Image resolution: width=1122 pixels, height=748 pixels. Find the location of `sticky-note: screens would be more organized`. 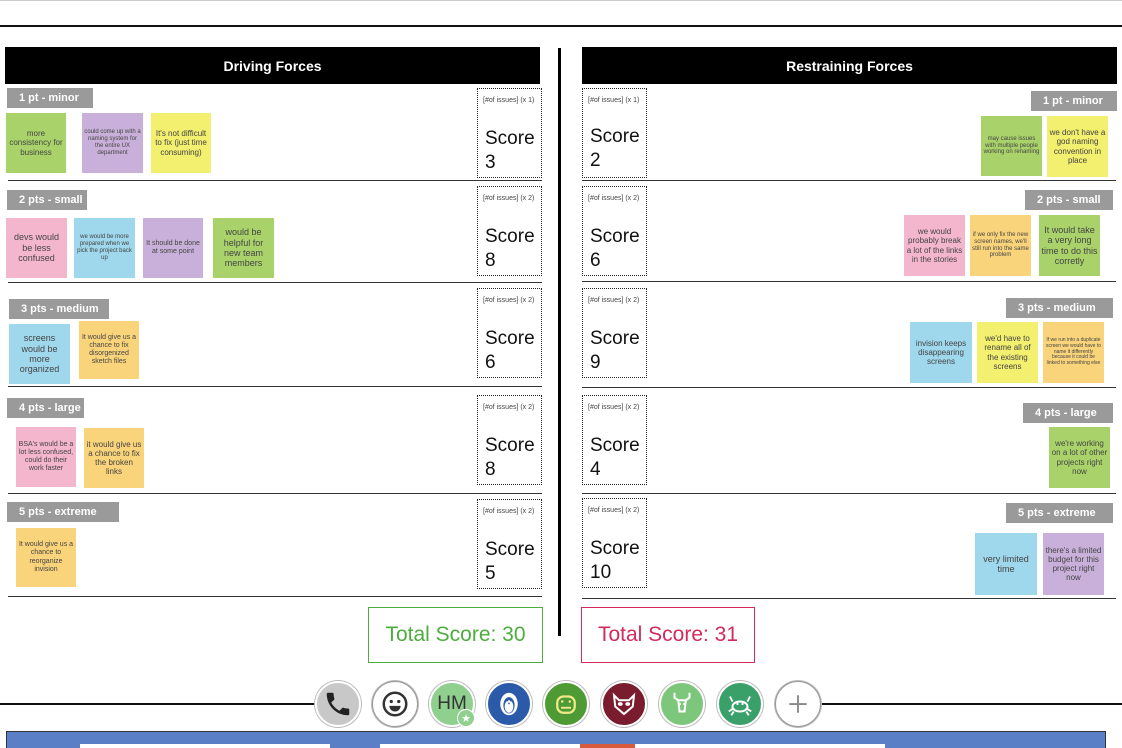

sticky-note: screens would be more organized is located at coordinates (39, 354).